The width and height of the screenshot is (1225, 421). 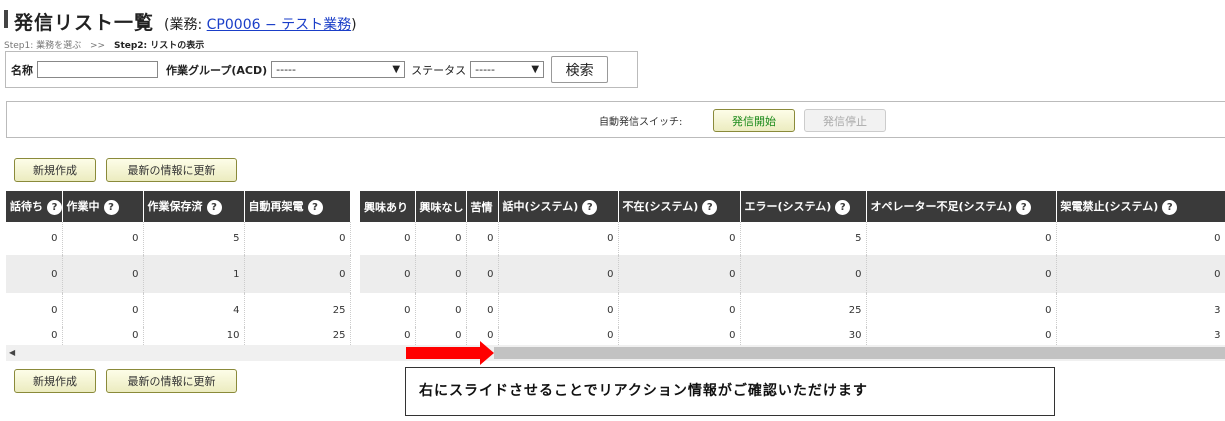 What do you see at coordinates (22, 70) in the screenshot?
I see `name-label: 名称` at bounding box center [22, 70].